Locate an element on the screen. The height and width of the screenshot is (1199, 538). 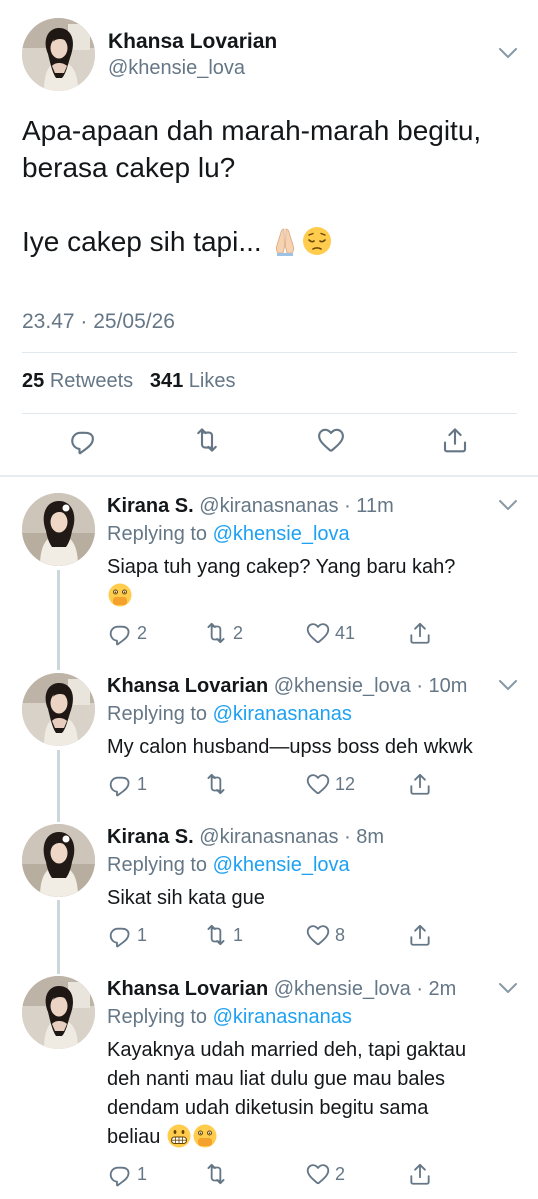
reply-button: 2 is located at coordinates (127, 633).